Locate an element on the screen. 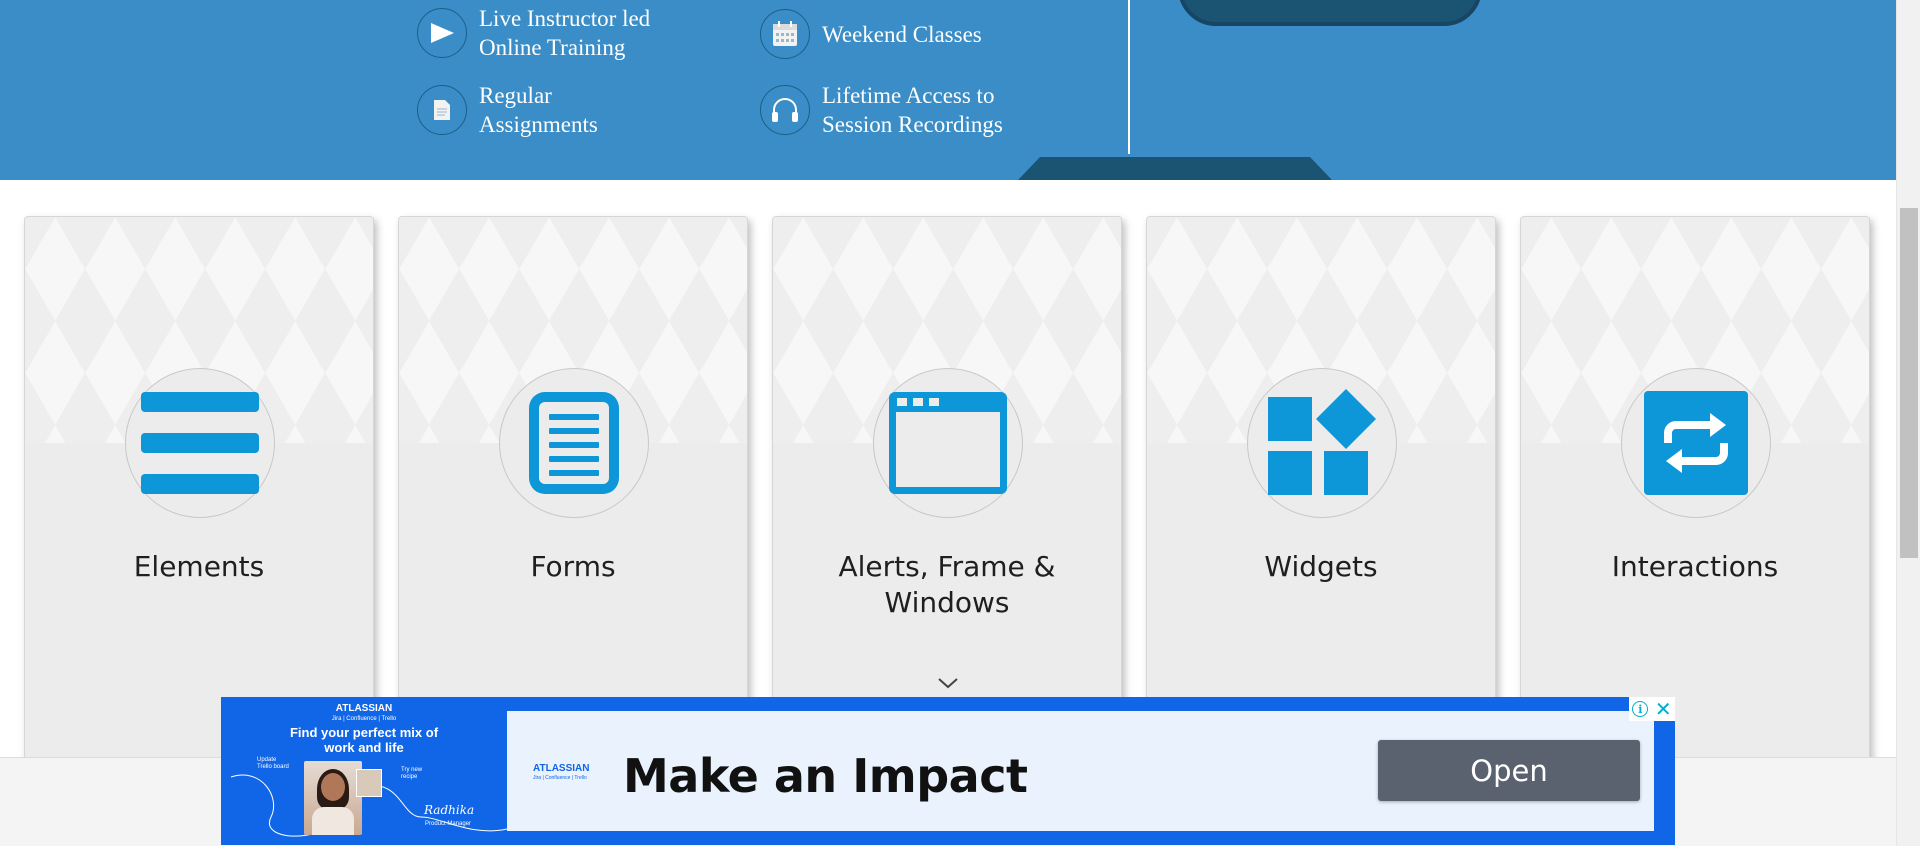 This screenshot has height=846, width=1920. feature-weekend-classes: Weekend Classes is located at coordinates (871, 34).